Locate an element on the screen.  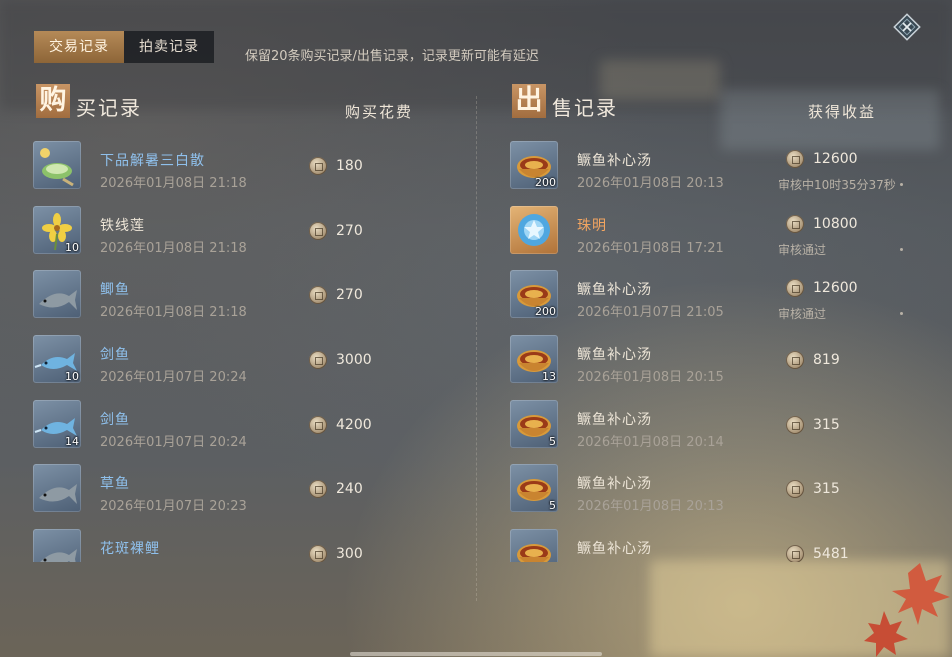
blue-pearl-icon is located at coordinates (534, 229).